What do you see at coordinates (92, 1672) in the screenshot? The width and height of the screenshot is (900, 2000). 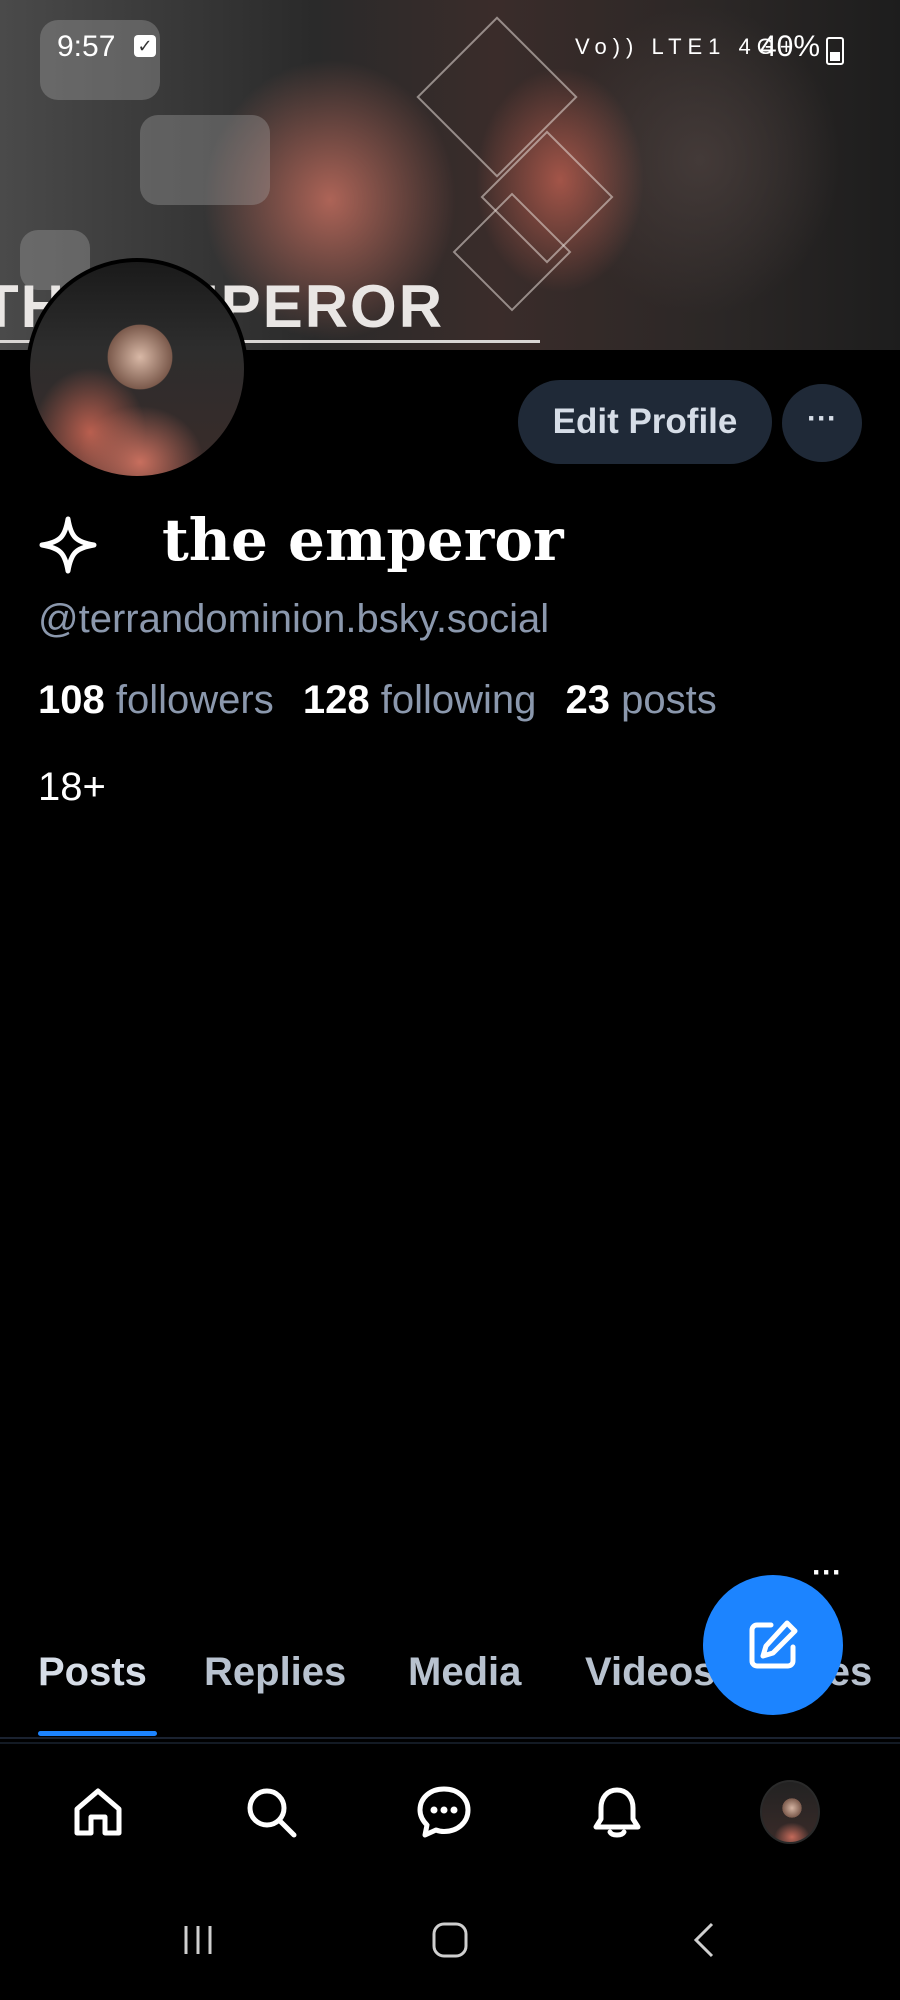 I see `tab-posts: Posts` at bounding box center [92, 1672].